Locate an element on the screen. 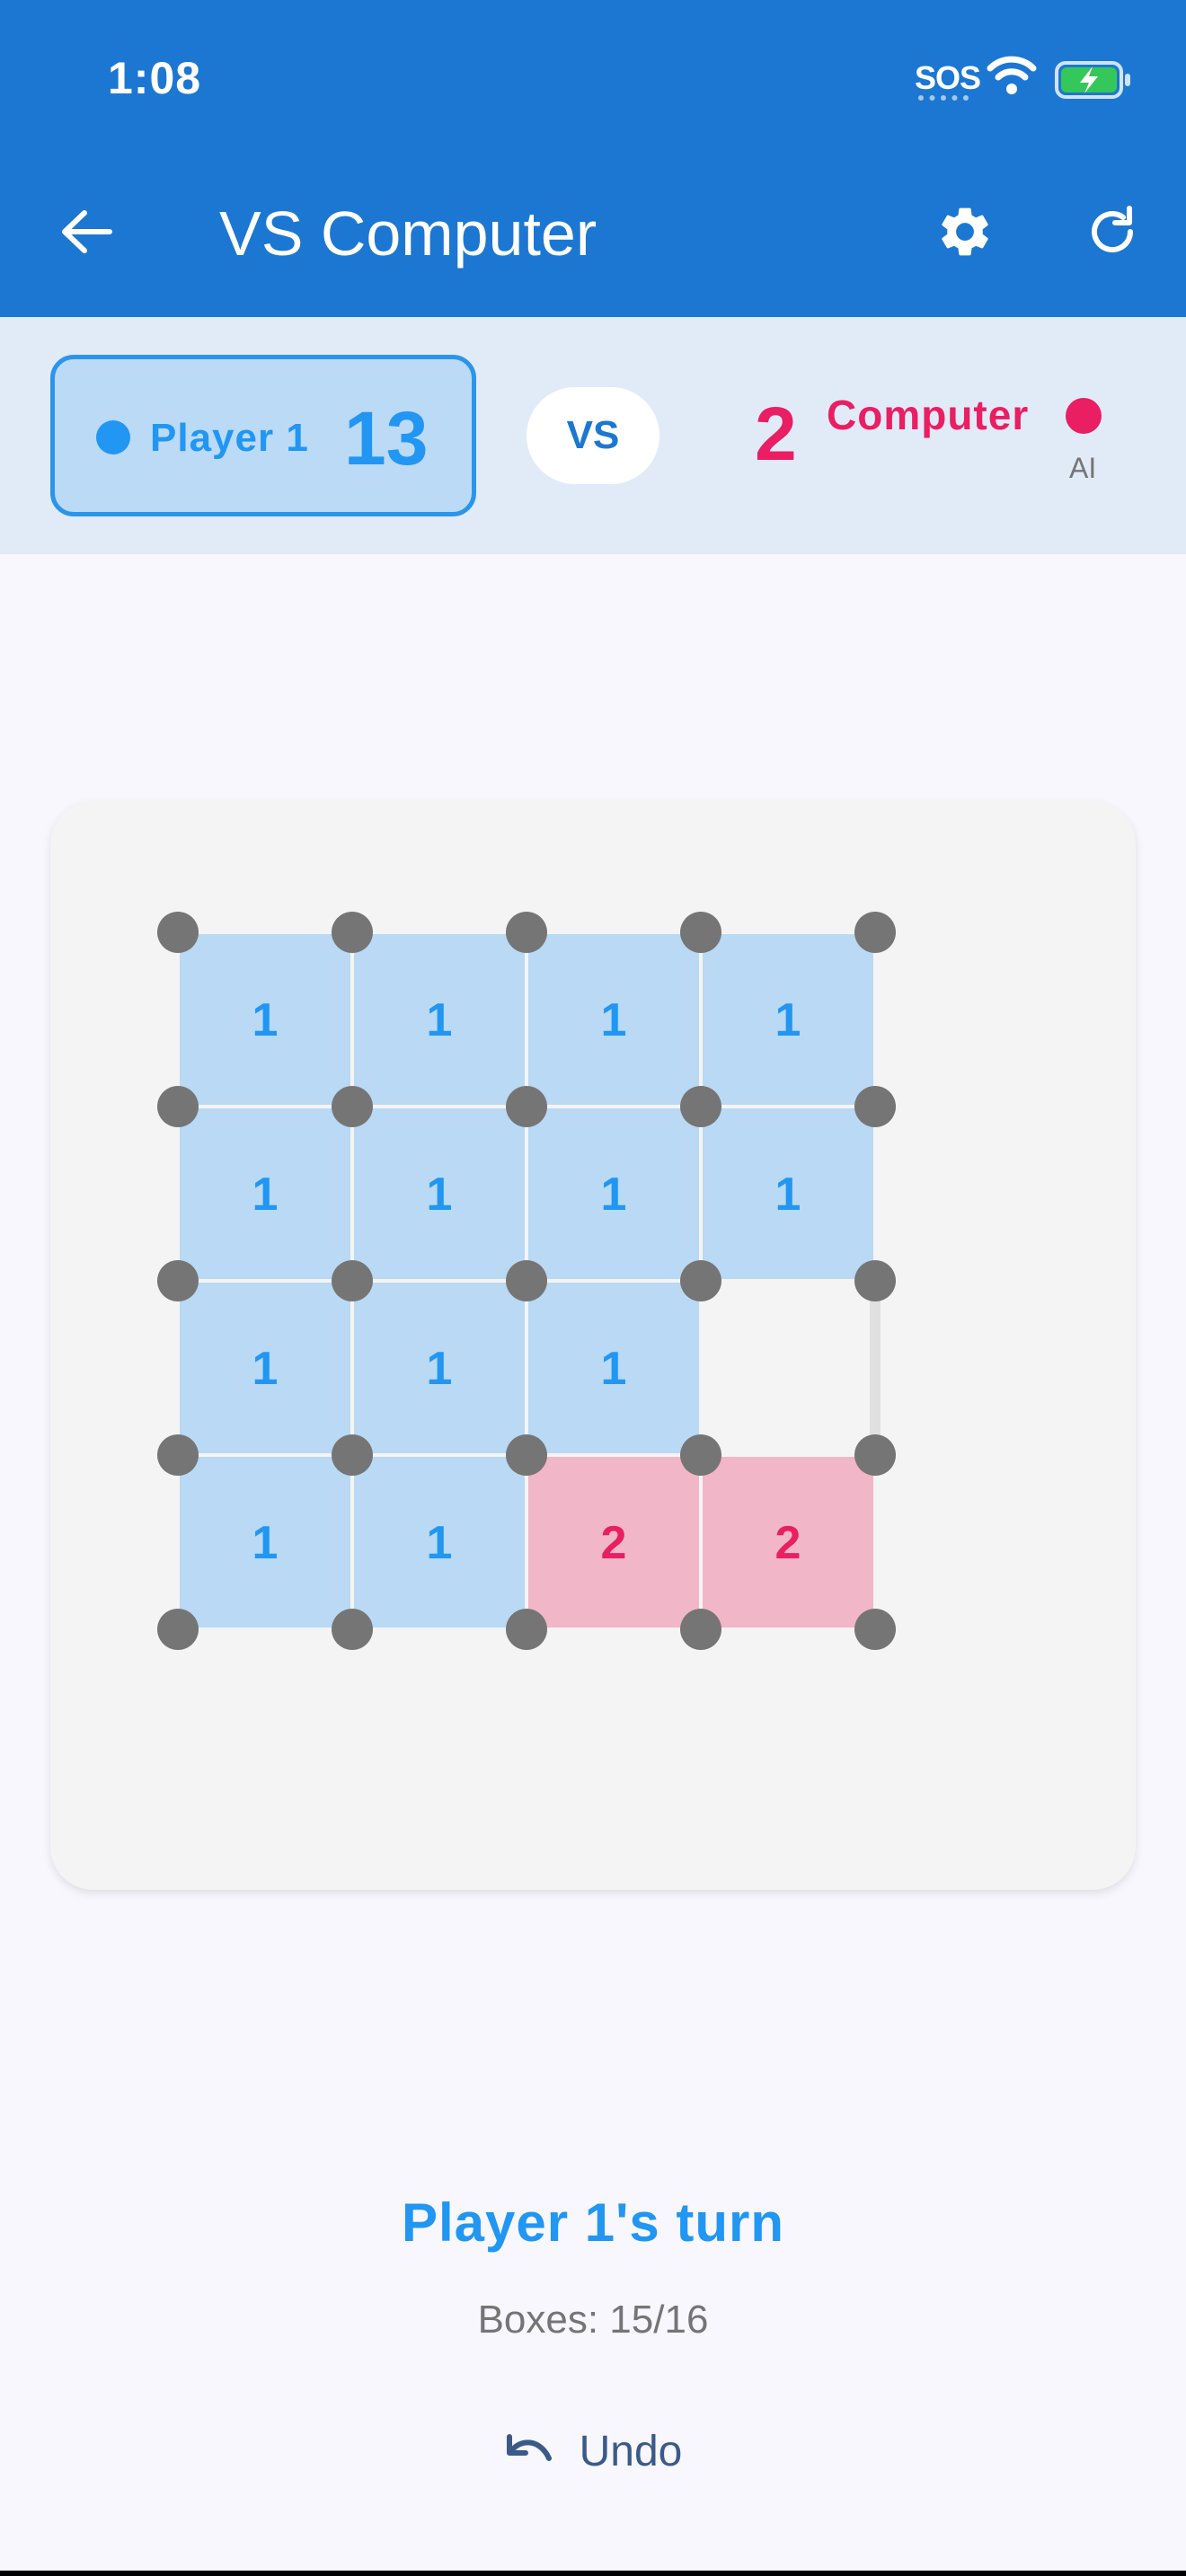  sos-indicator: SOS is located at coordinates (948, 77).